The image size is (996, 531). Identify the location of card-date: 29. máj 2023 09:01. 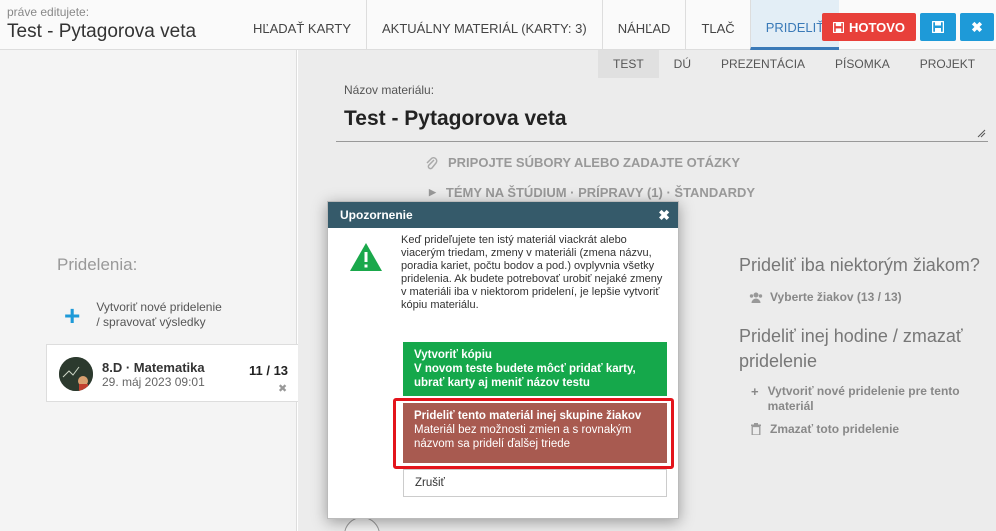
(153, 382).